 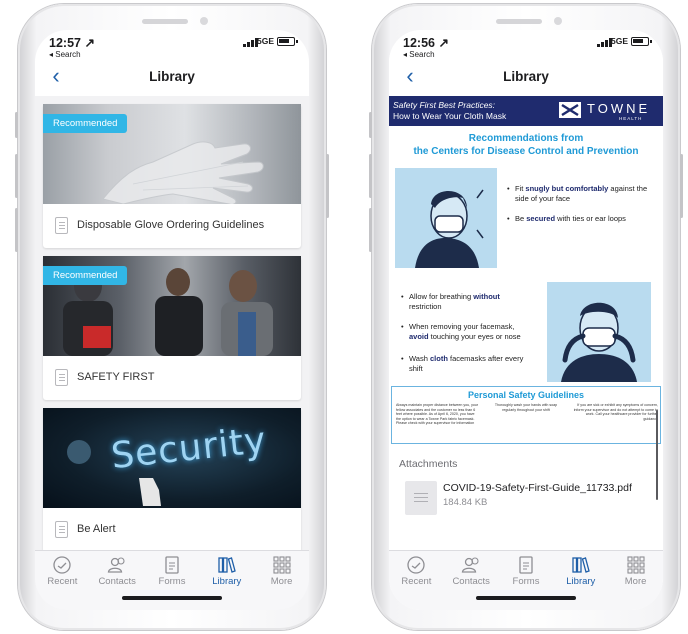 What do you see at coordinates (631, 118) in the screenshot?
I see `logo-subtext: HEALTH` at bounding box center [631, 118].